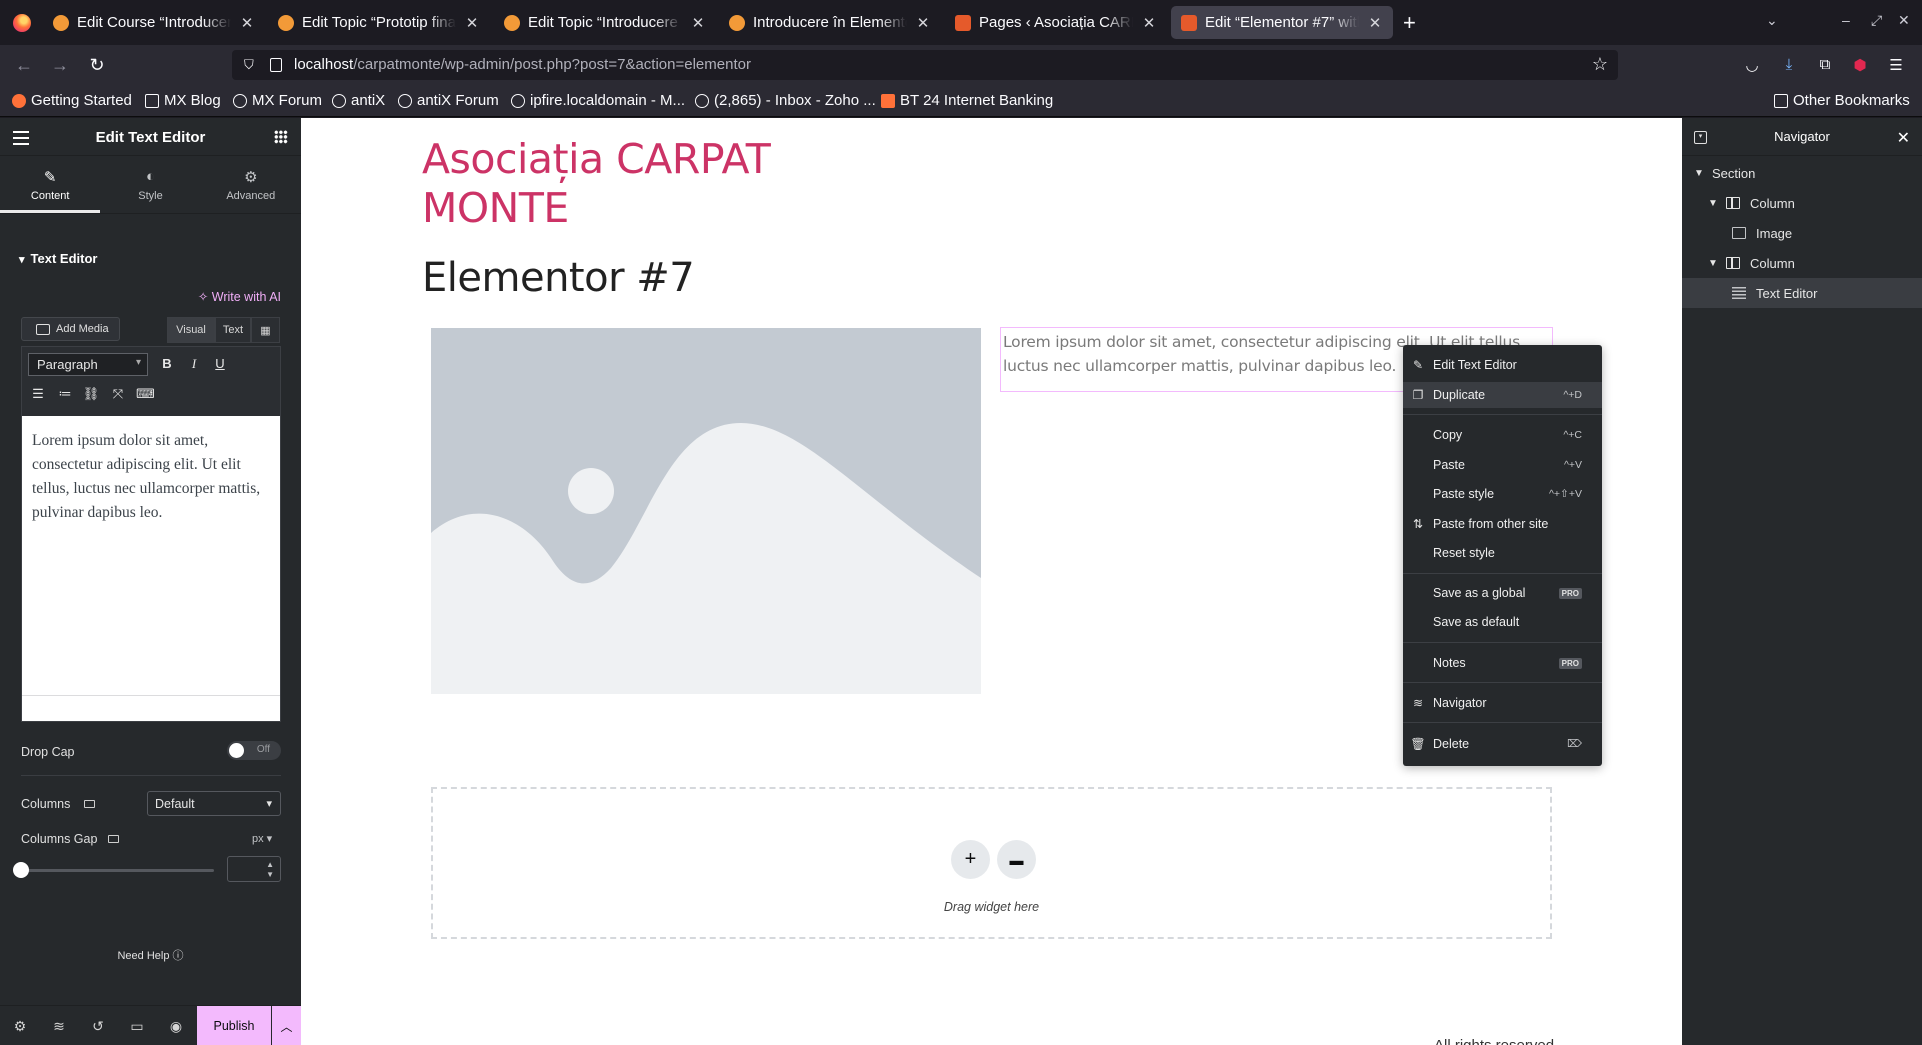 This screenshot has height=1045, width=1922. What do you see at coordinates (249, 65) in the screenshot?
I see `shield-icon: ⛉` at bounding box center [249, 65].